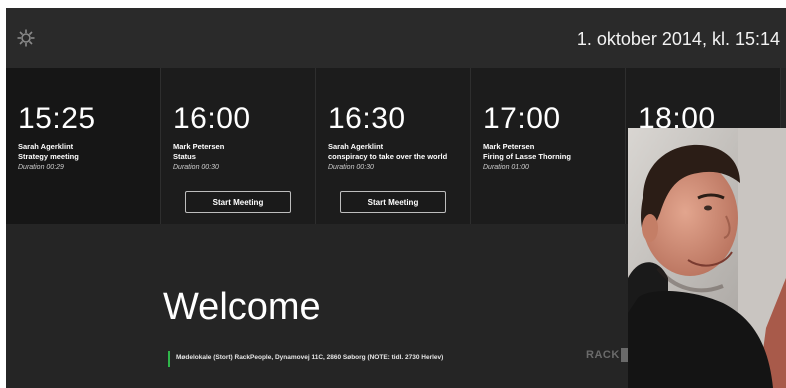 This screenshot has width=786, height=388. What do you see at coordinates (57, 118) in the screenshot?
I see `meeting-time: 15:25` at bounding box center [57, 118].